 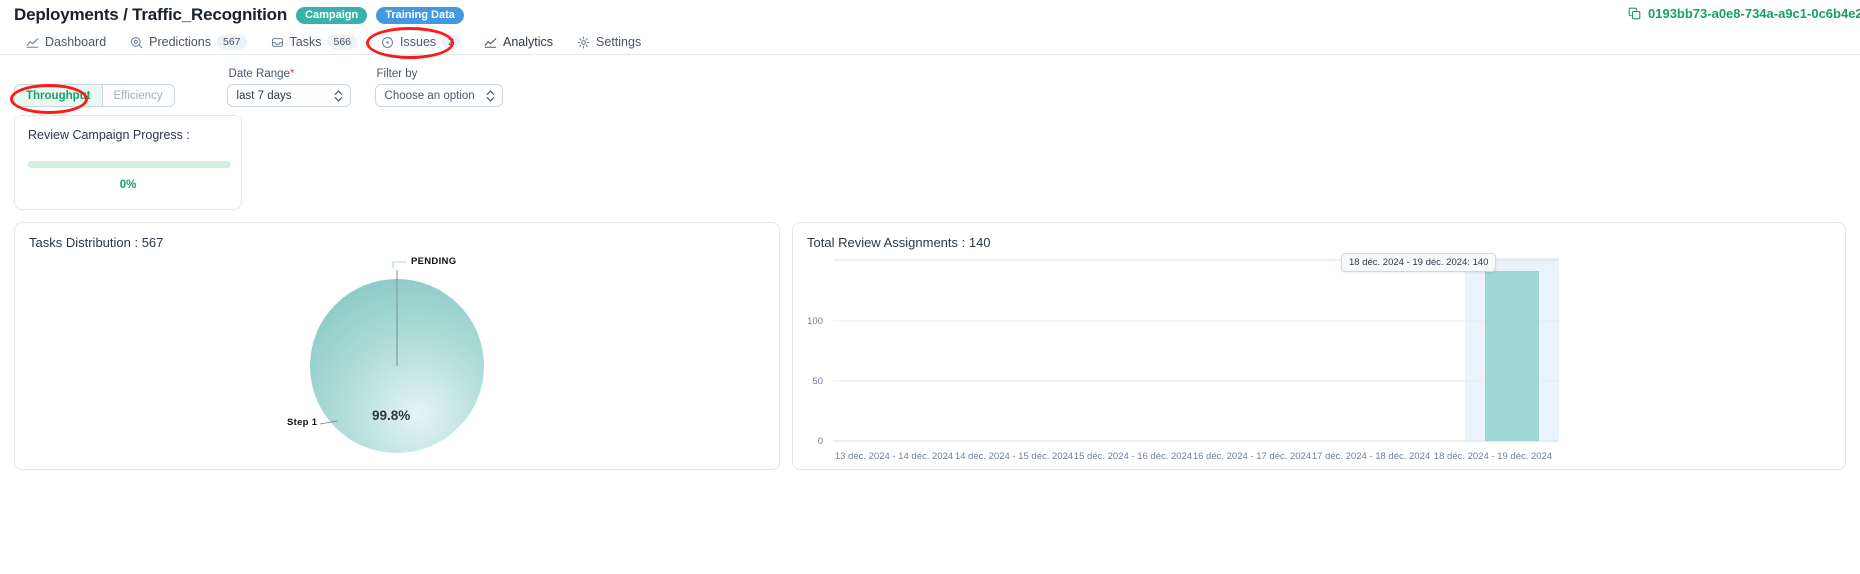 I want to click on tab-analytics: Analytics, so click(x=518, y=42).